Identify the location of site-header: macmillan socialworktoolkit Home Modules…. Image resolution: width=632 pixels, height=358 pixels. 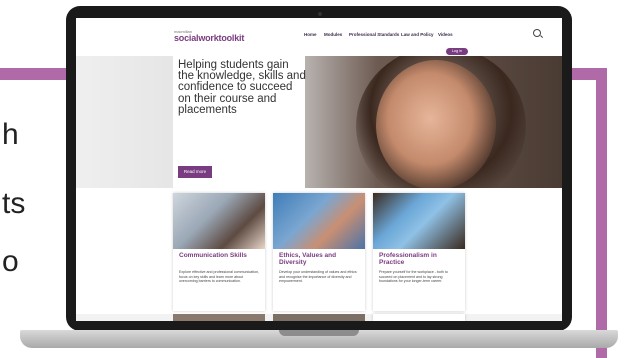
(319, 32).